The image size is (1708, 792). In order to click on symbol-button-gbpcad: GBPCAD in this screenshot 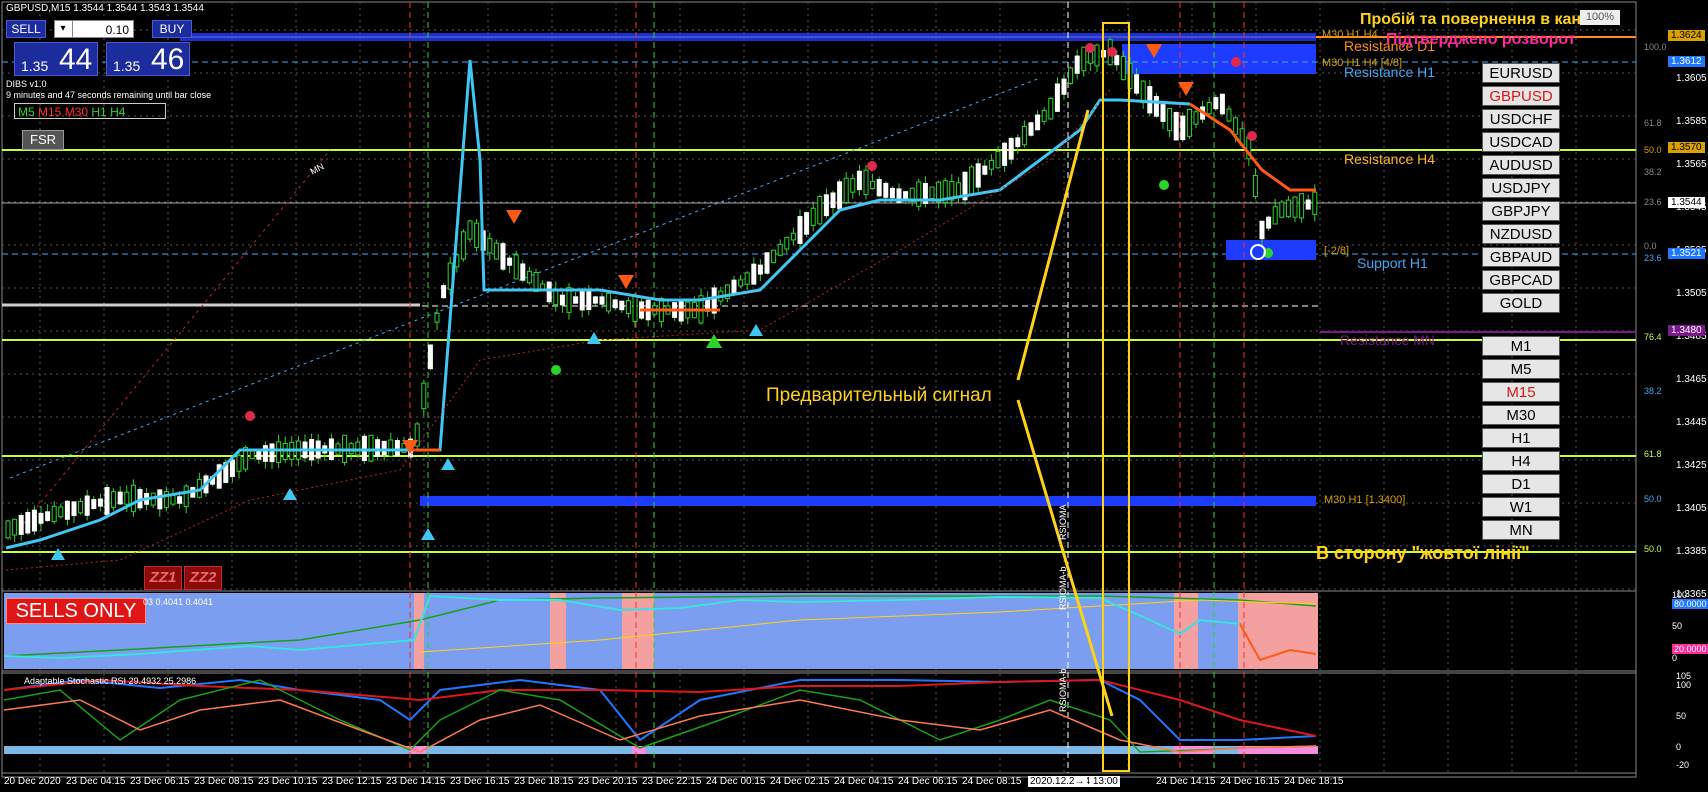, I will do `click(1521, 280)`.